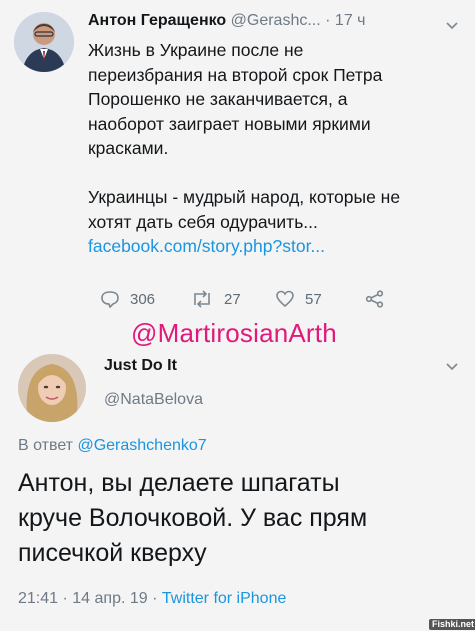 Image resolution: width=475 pixels, height=631 pixels. Describe the element at coordinates (234, 333) in the screenshot. I see `watermark-handle: @MartirosianArth` at that location.